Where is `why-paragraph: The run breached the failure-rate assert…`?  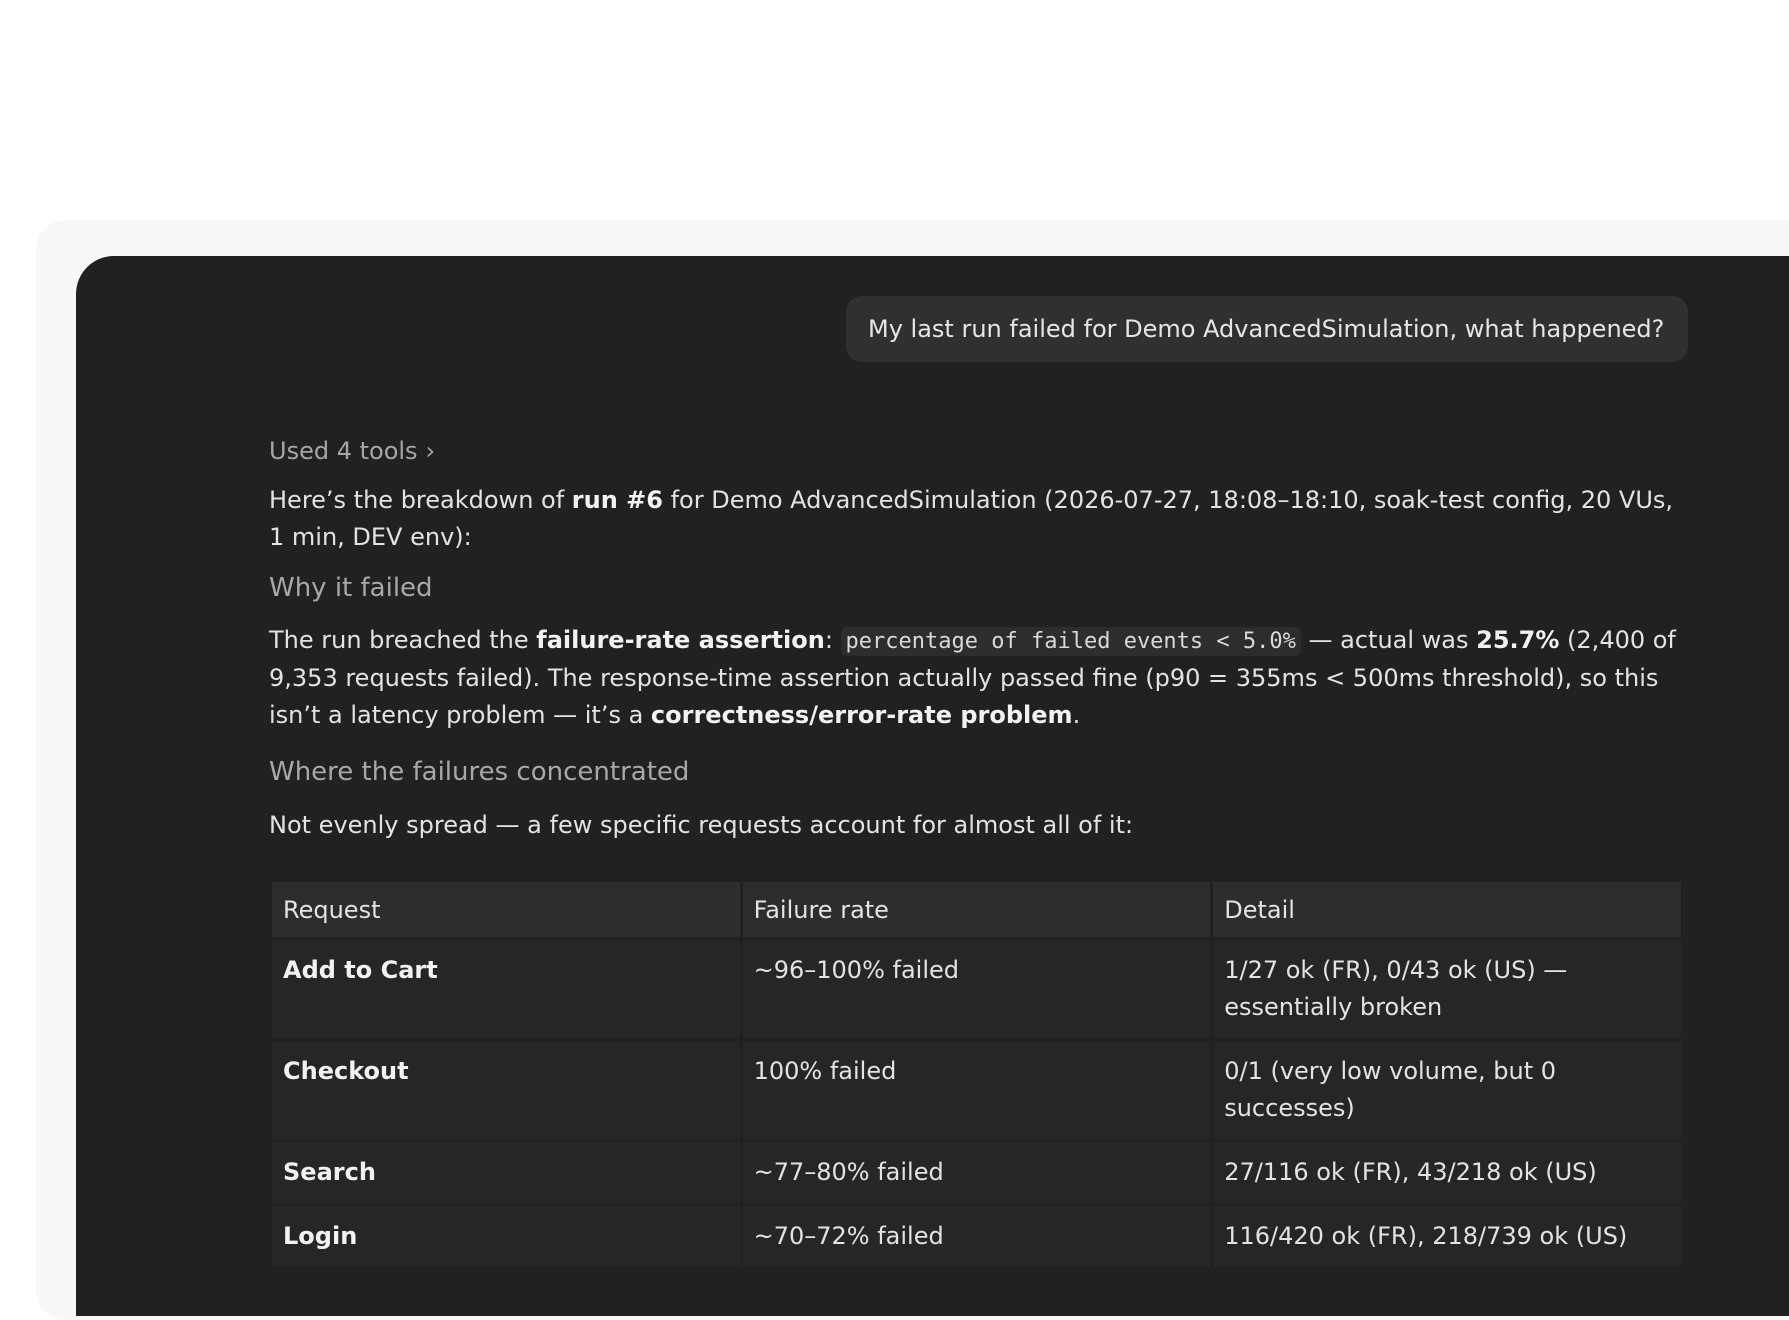 why-paragraph: The run breached the failure-rate assert… is located at coordinates (977, 678).